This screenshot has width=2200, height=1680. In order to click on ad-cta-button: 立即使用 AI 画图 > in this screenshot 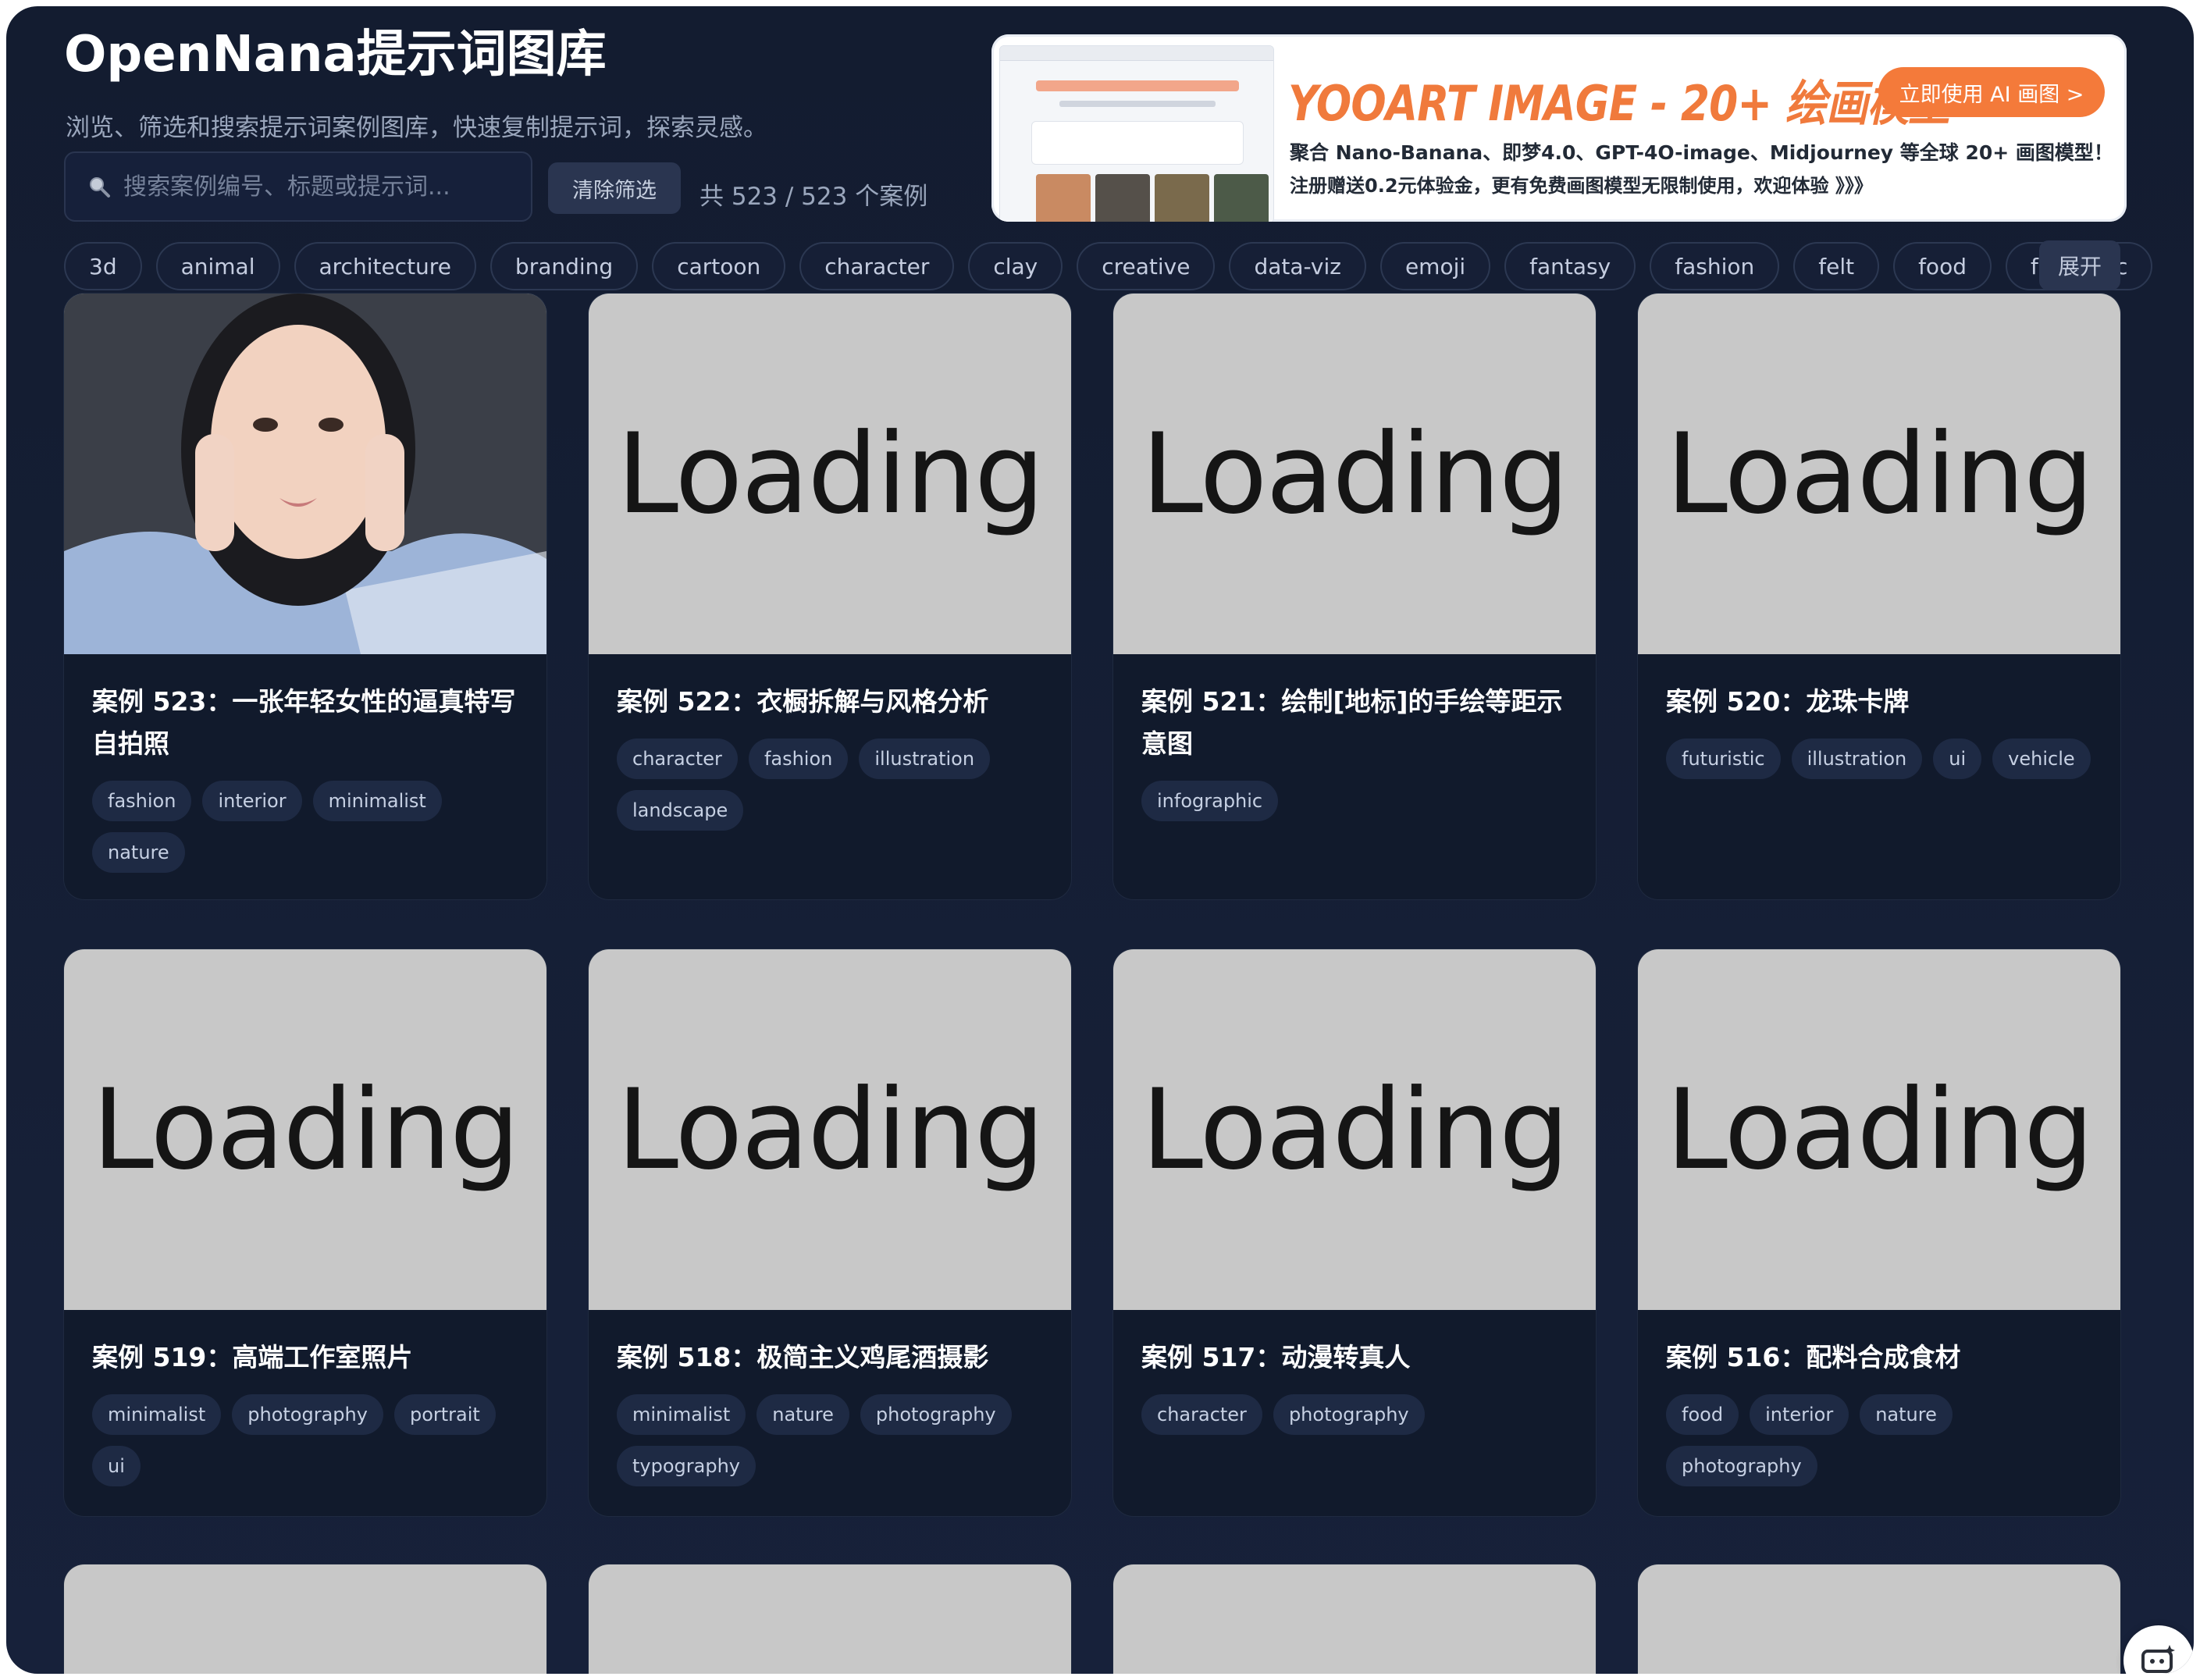, I will do `click(1991, 92)`.